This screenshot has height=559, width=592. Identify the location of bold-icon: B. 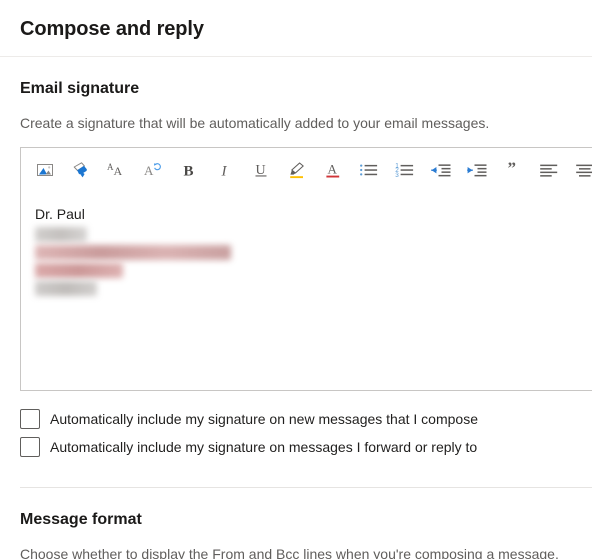
(189, 170).